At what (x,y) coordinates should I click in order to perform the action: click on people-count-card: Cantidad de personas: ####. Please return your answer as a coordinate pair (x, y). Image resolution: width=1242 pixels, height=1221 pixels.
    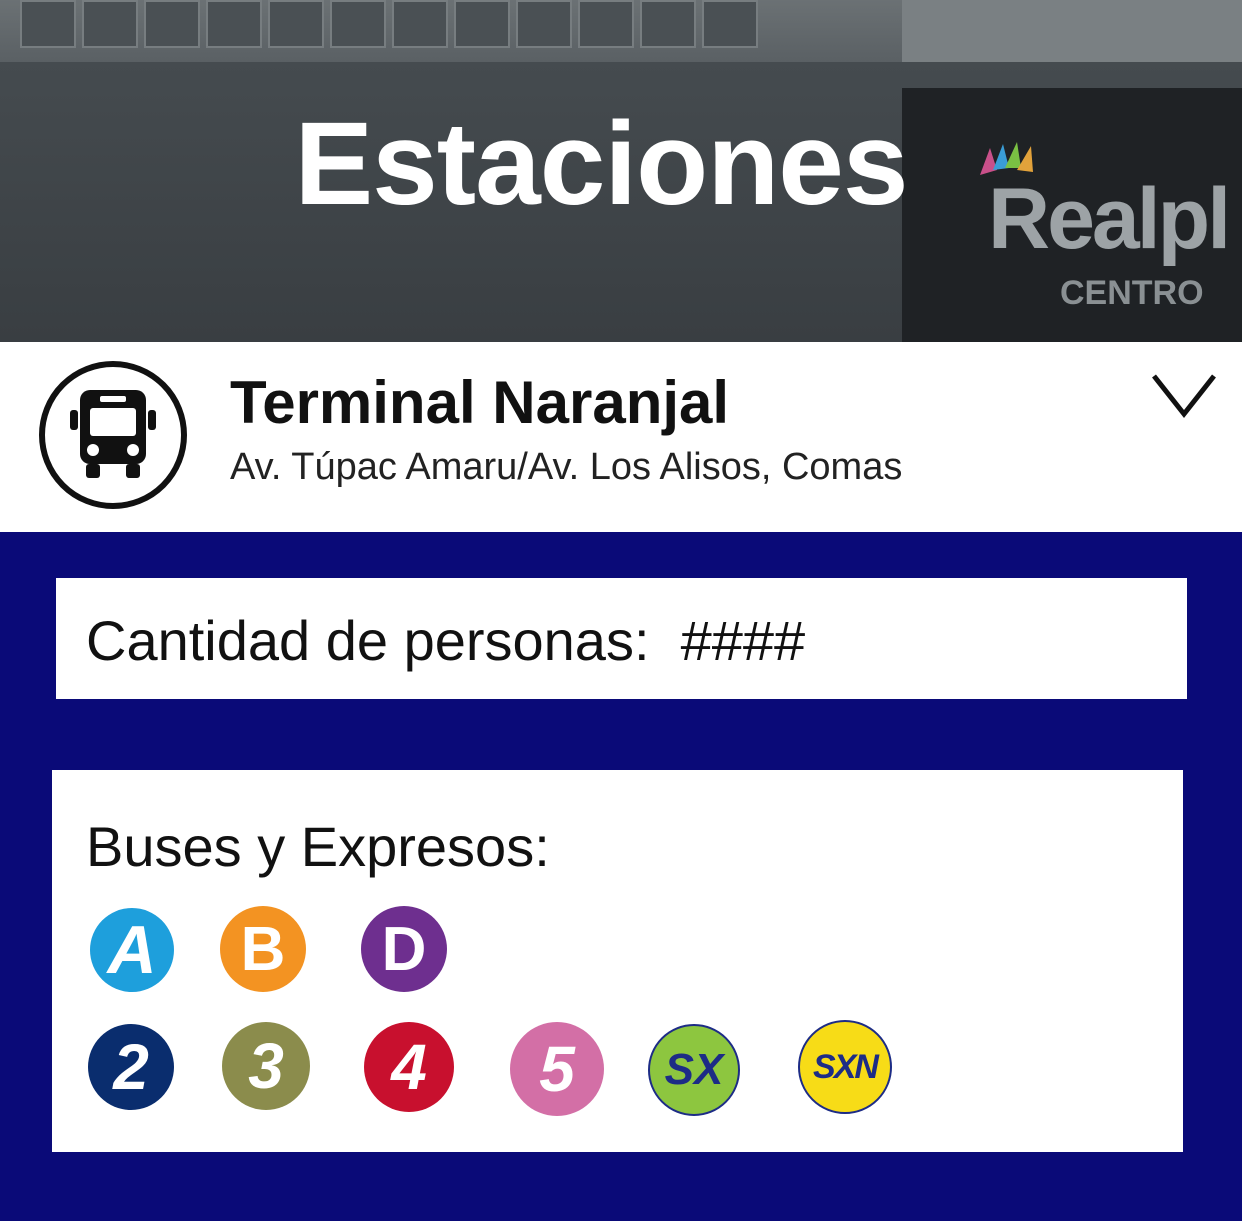
    Looking at the image, I should click on (621, 638).